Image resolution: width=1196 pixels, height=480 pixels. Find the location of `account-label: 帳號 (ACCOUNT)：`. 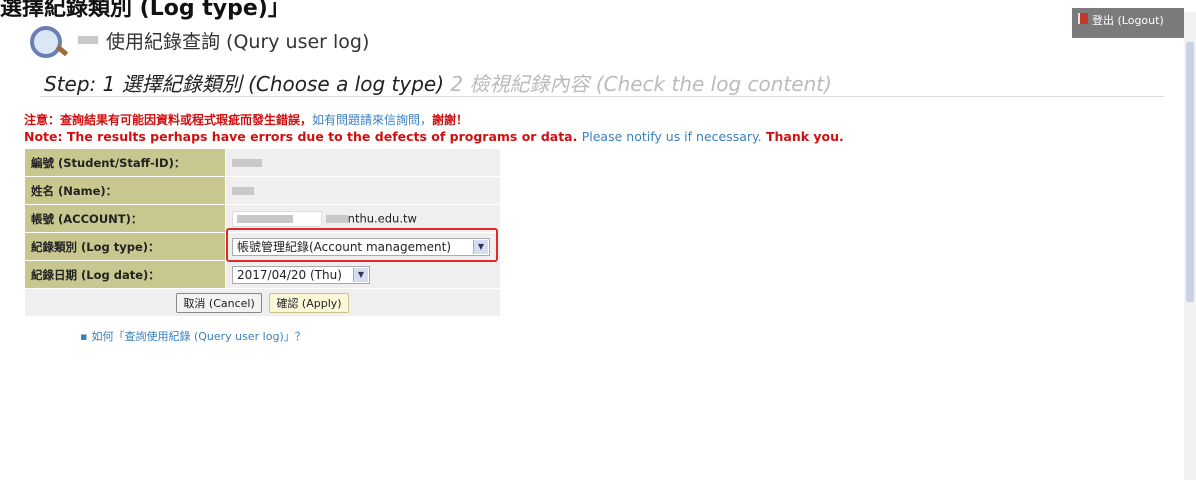

account-label: 帳號 (ACCOUNT)： is located at coordinates (125, 218).